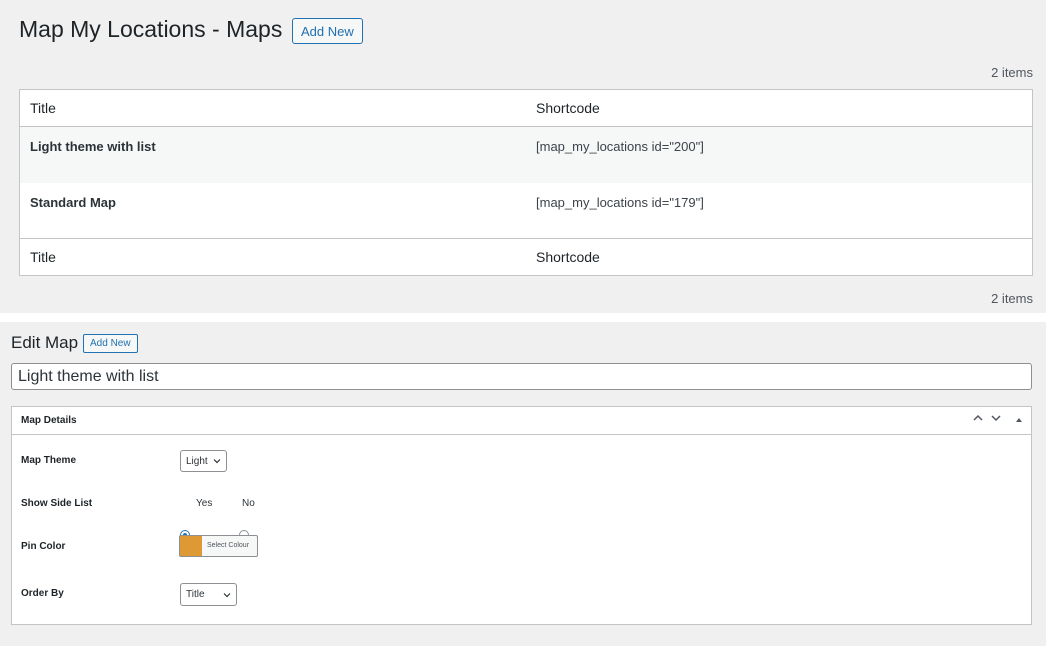 Image resolution: width=1046 pixels, height=646 pixels. I want to click on table-header-row: Title Shortcode, so click(526, 108).